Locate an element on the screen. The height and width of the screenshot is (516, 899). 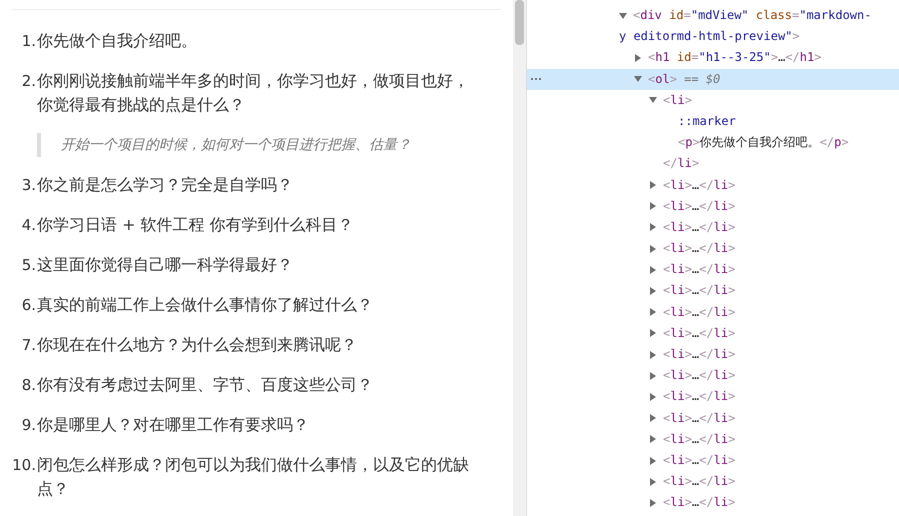
list-number: 1. is located at coordinates (28, 41).